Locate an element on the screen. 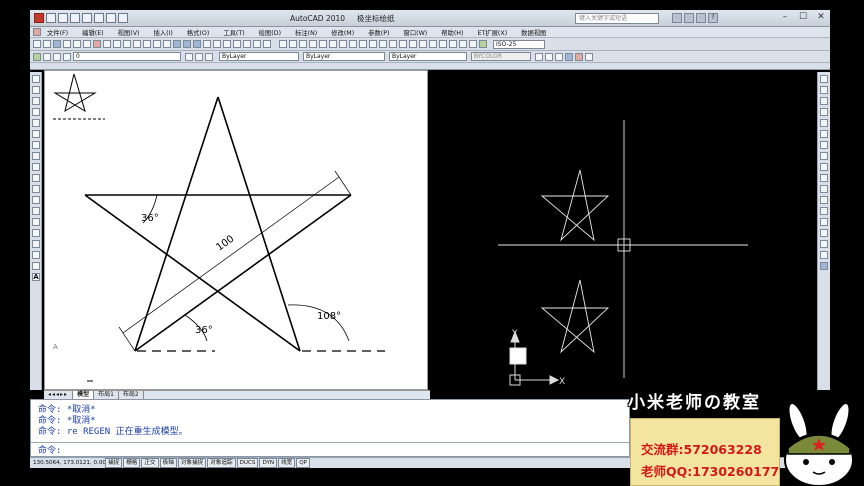  polyline-icon is located at coordinates (36, 101).